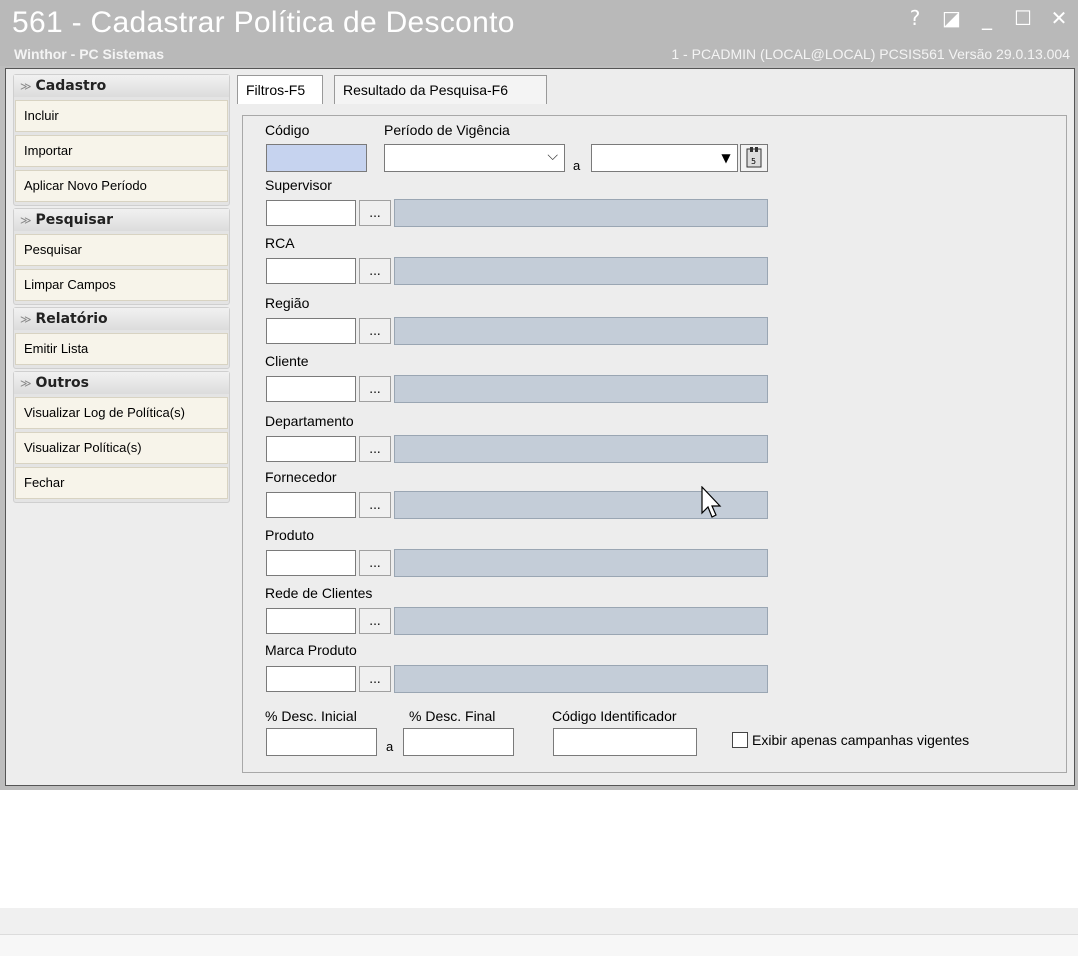 Image resolution: width=1078 pixels, height=956 pixels. Describe the element at coordinates (614, 716) in the screenshot. I see `codigo-identificador-label: Código Identificador` at that location.